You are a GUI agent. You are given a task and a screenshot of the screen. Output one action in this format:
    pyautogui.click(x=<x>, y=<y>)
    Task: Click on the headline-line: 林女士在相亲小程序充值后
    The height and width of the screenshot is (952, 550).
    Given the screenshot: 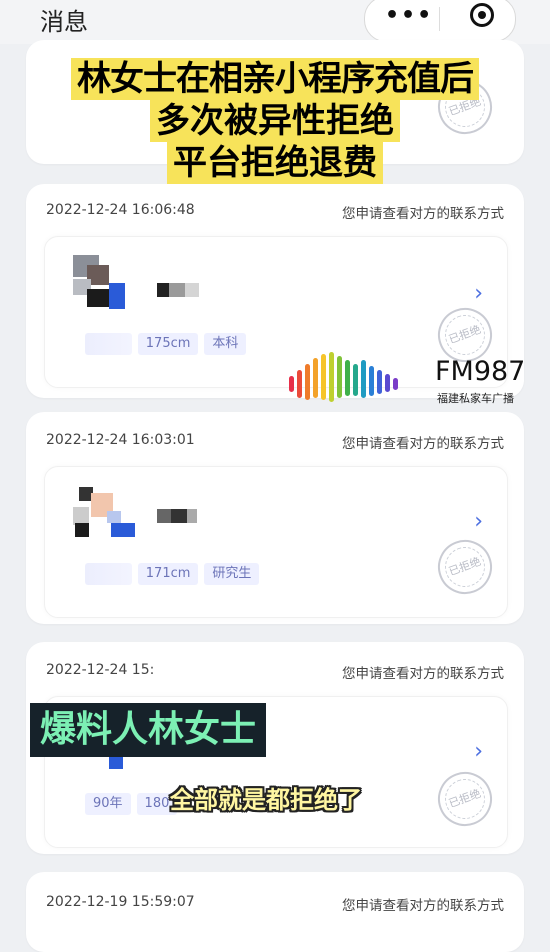 What is the action you would take?
    pyautogui.click(x=275, y=79)
    